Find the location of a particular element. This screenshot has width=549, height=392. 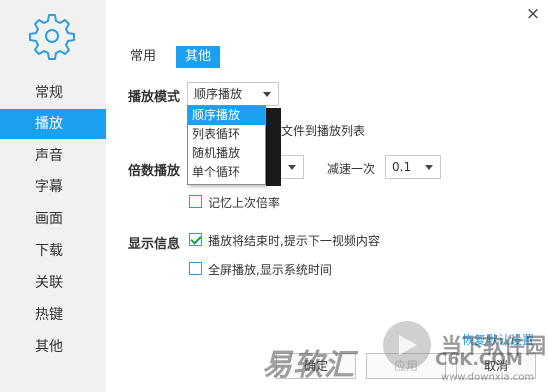

play-mode-dropdown: 顺序播放 列表循环 随机播放 单个循环 is located at coordinates (226, 145).